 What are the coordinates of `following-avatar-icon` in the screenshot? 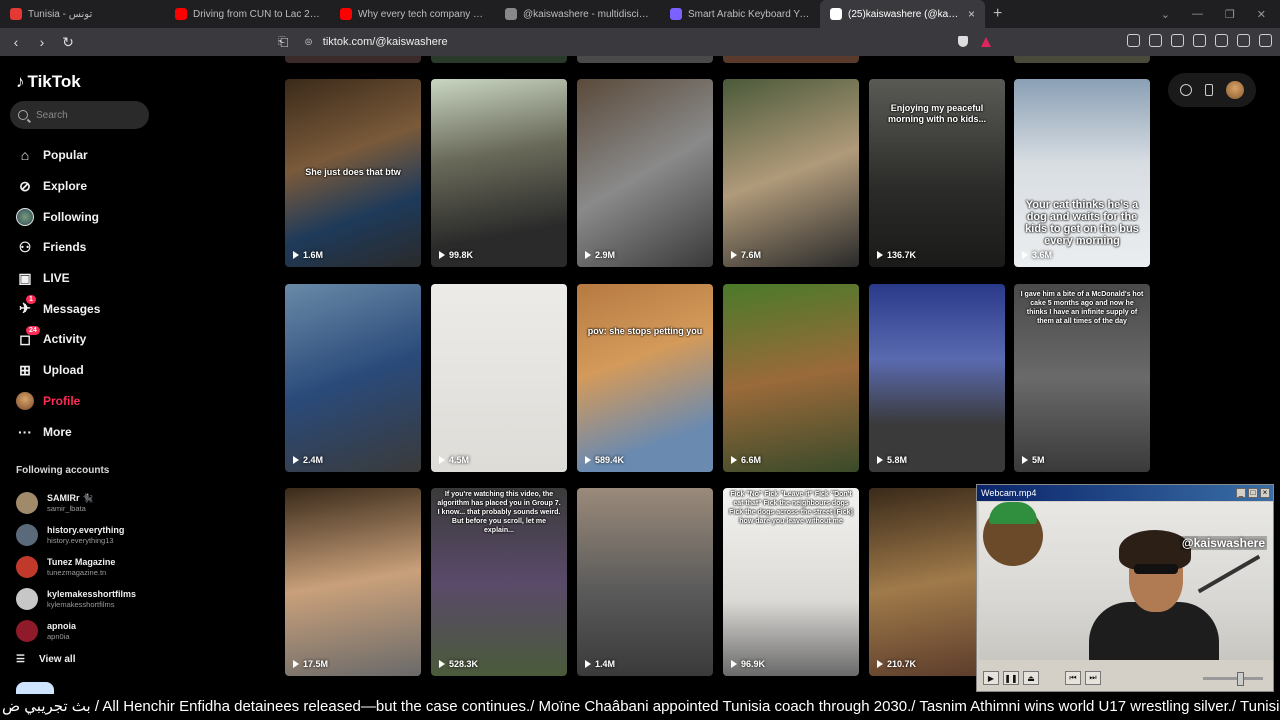 It's located at (25, 216).